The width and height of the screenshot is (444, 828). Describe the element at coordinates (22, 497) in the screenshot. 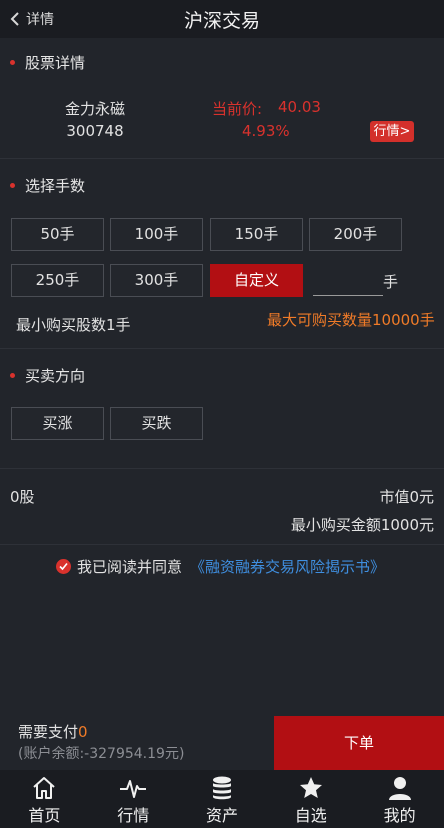

I see `shares-count: 0股` at that location.